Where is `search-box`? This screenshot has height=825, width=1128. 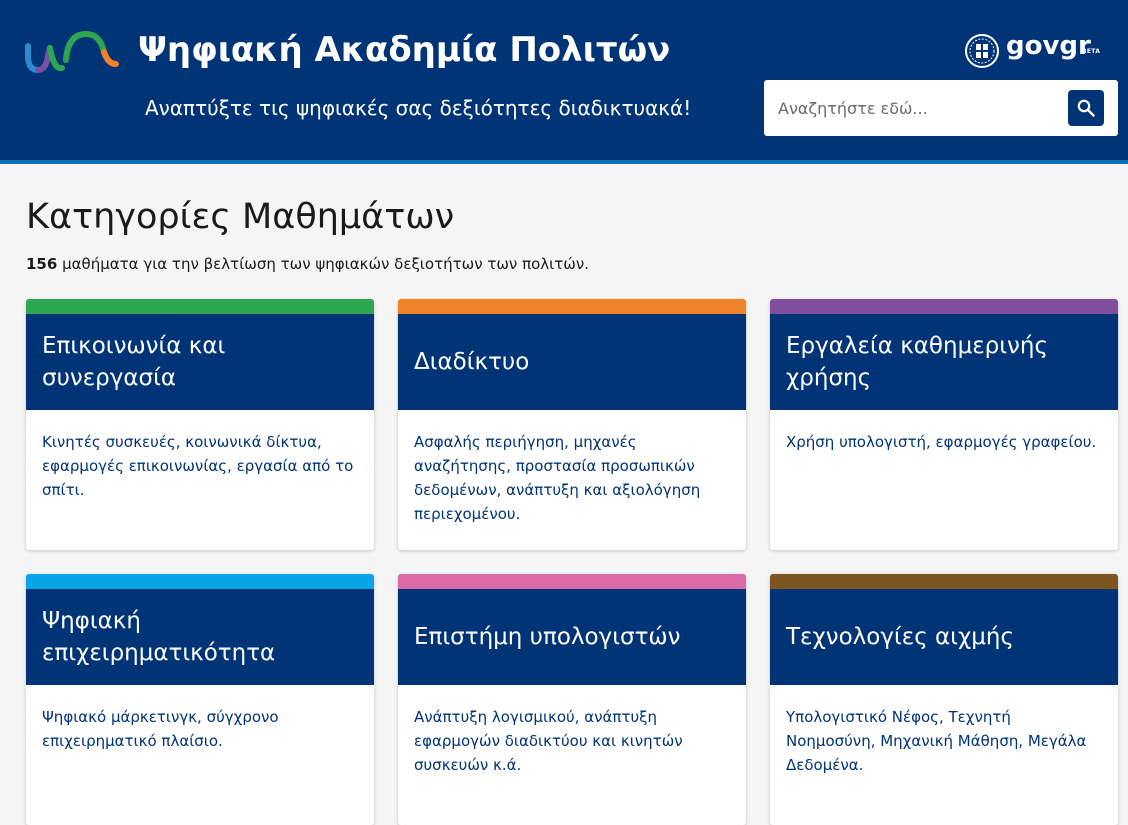 search-box is located at coordinates (941, 108).